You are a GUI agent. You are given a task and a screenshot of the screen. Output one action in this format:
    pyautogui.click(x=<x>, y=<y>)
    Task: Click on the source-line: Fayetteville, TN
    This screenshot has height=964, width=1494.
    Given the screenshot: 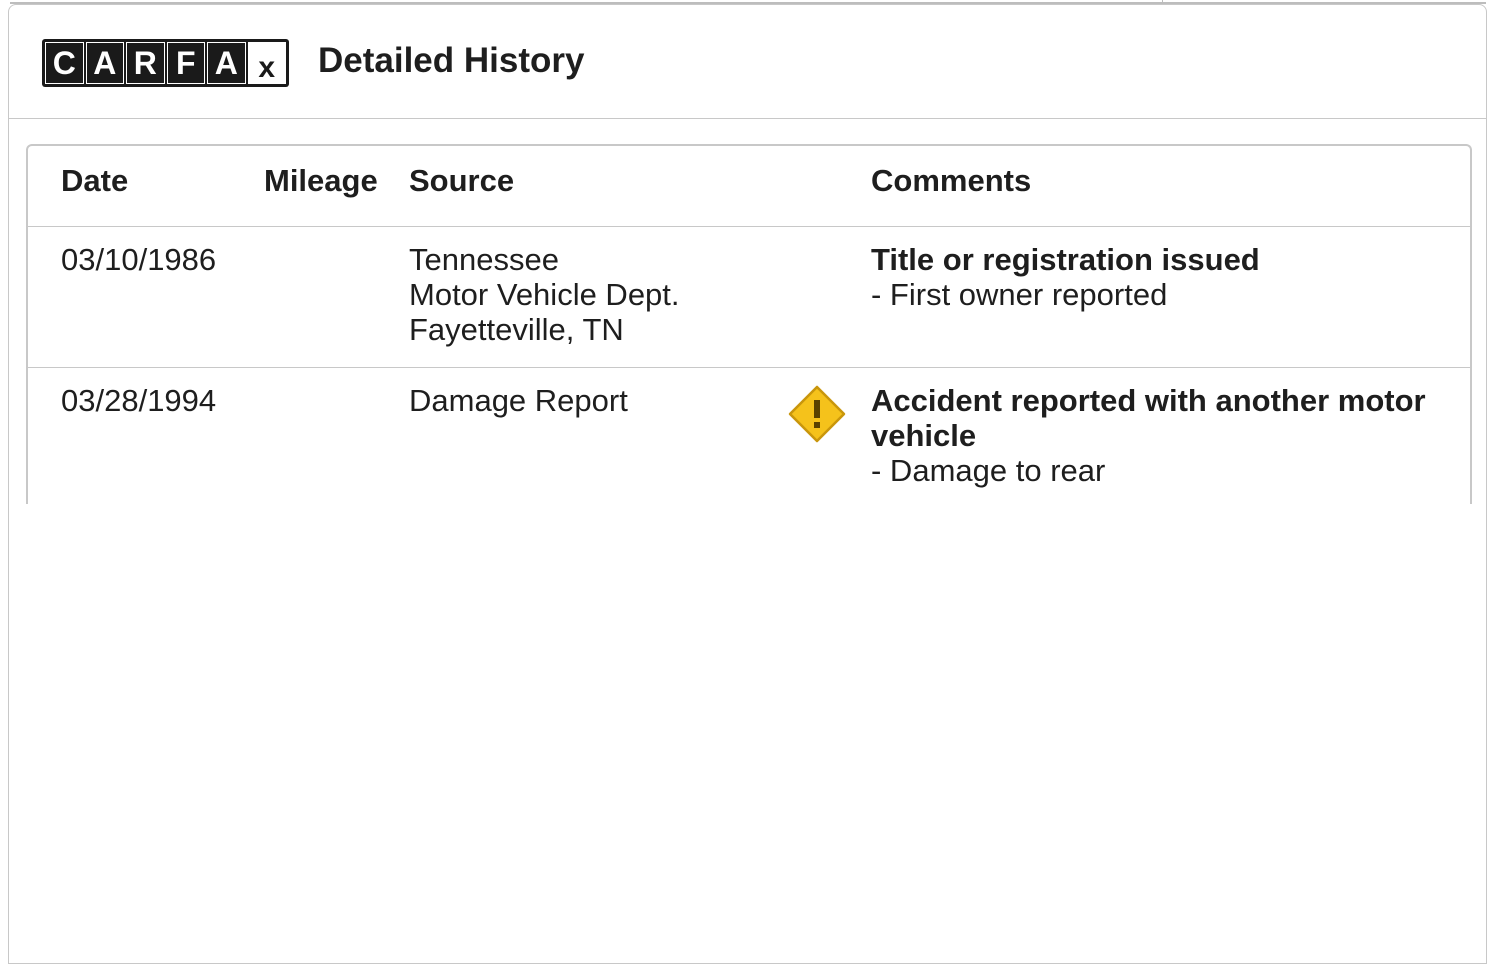 What is the action you would take?
    pyautogui.click(x=516, y=329)
    